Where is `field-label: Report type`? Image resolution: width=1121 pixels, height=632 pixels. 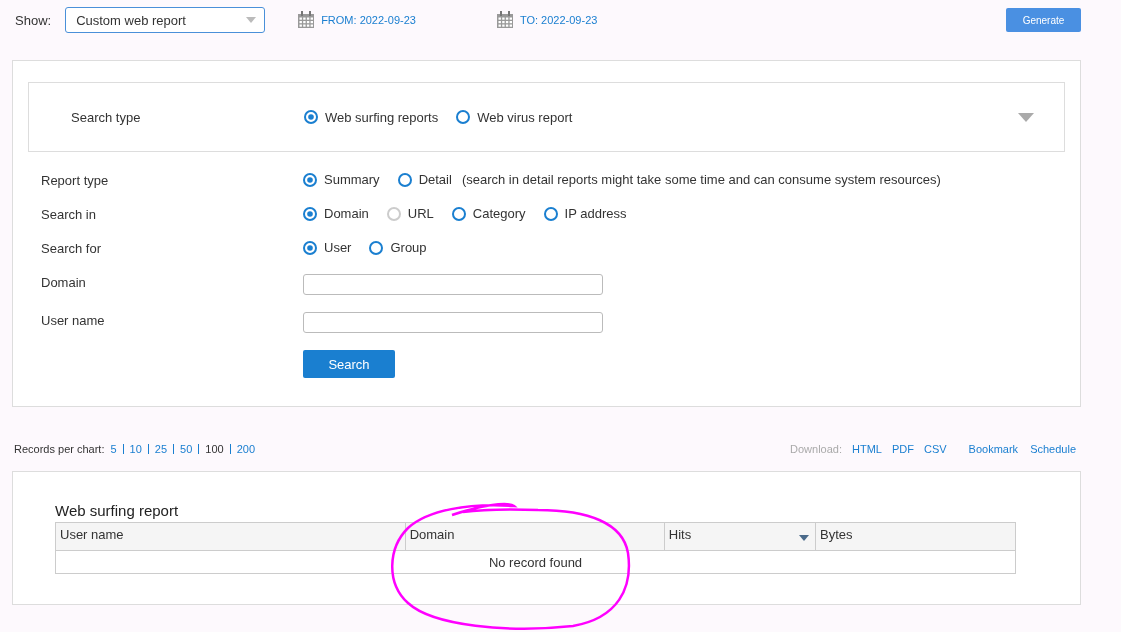
field-label: Report type is located at coordinates (75, 180).